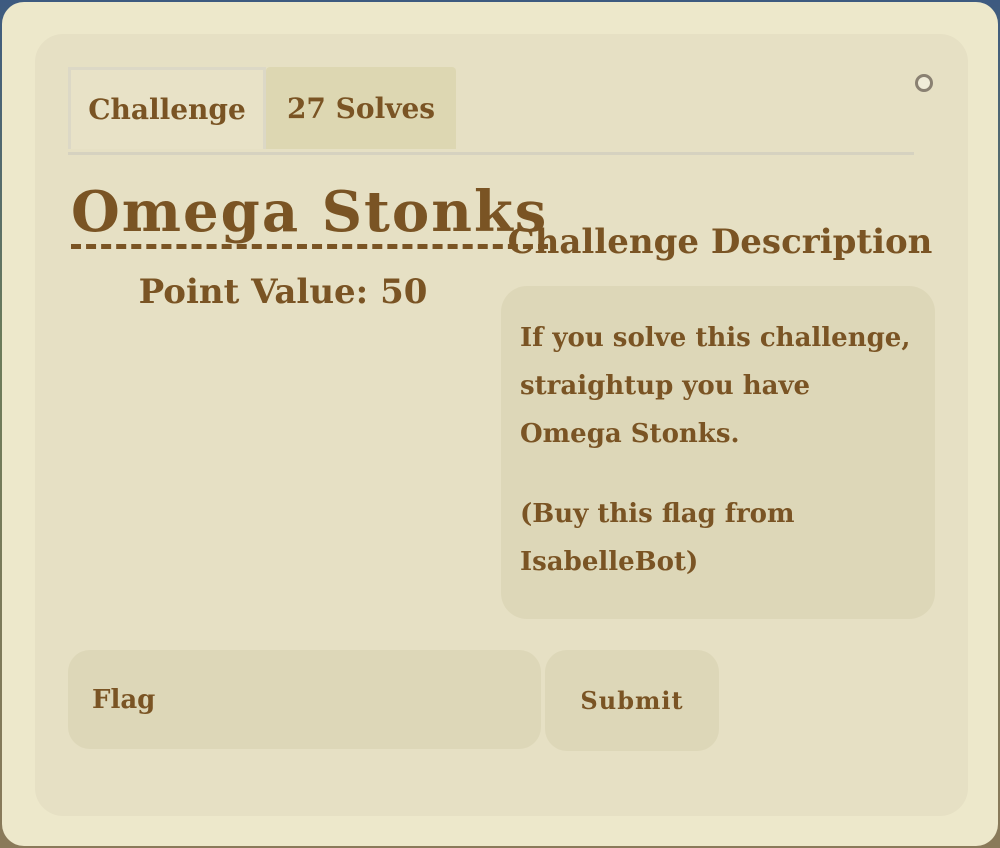  What do you see at coordinates (491, 111) in the screenshot?
I see `tab-bar: Challenge 27 Solves` at bounding box center [491, 111].